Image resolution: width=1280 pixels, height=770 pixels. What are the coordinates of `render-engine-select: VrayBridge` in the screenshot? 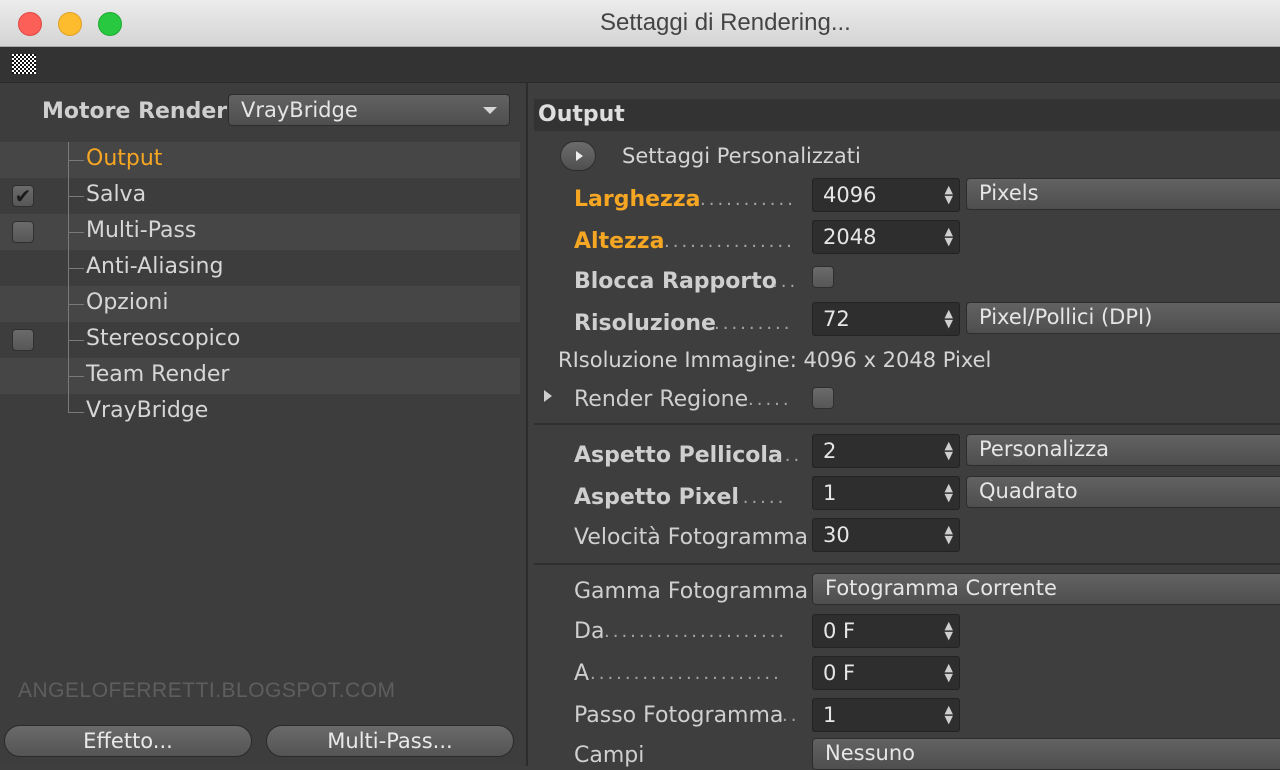 It's located at (369, 110).